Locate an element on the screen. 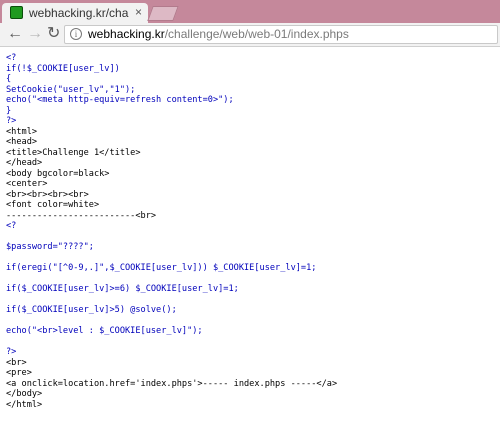 The image size is (500, 443). source-line: <body bgcolor=black> is located at coordinates (58, 173).